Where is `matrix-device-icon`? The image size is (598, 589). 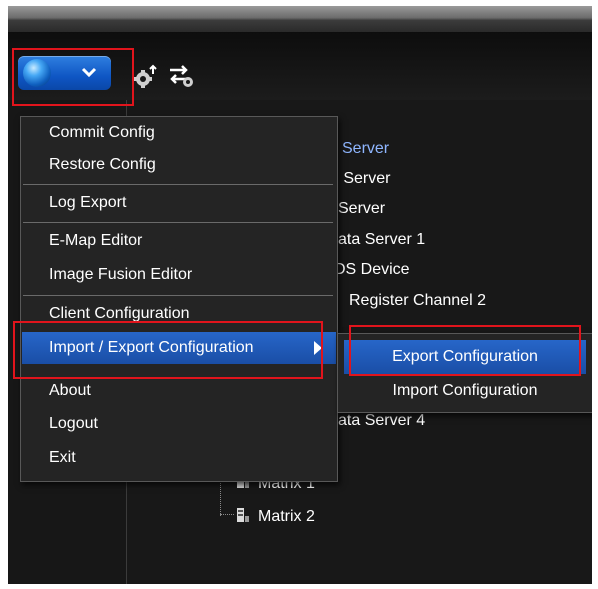 matrix-device-icon is located at coordinates (242, 514).